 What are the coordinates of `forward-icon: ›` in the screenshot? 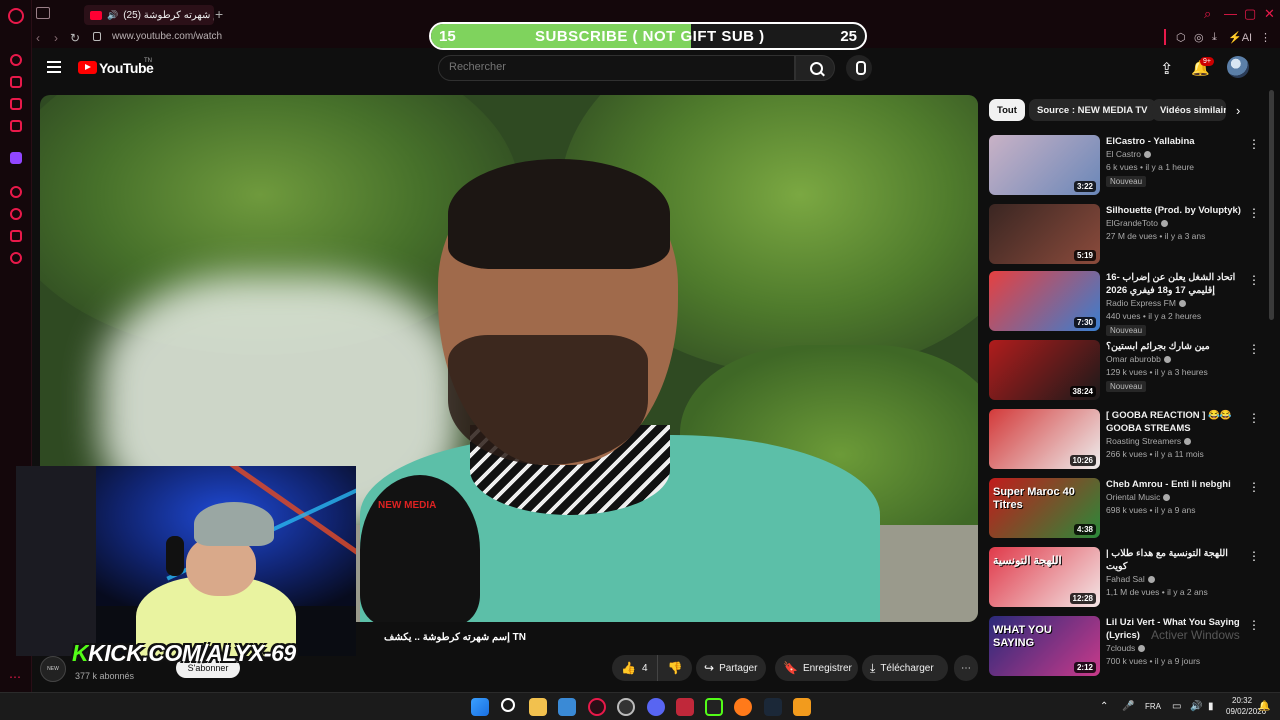 It's located at (56, 38).